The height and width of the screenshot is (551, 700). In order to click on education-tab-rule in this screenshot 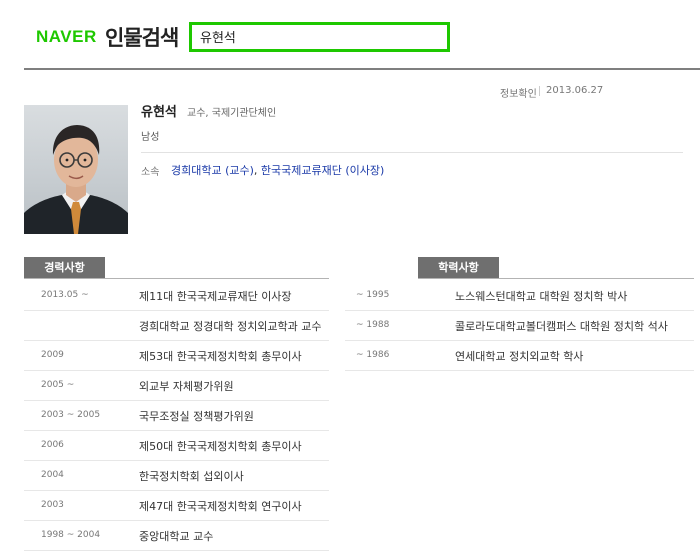, I will do `click(556, 278)`.